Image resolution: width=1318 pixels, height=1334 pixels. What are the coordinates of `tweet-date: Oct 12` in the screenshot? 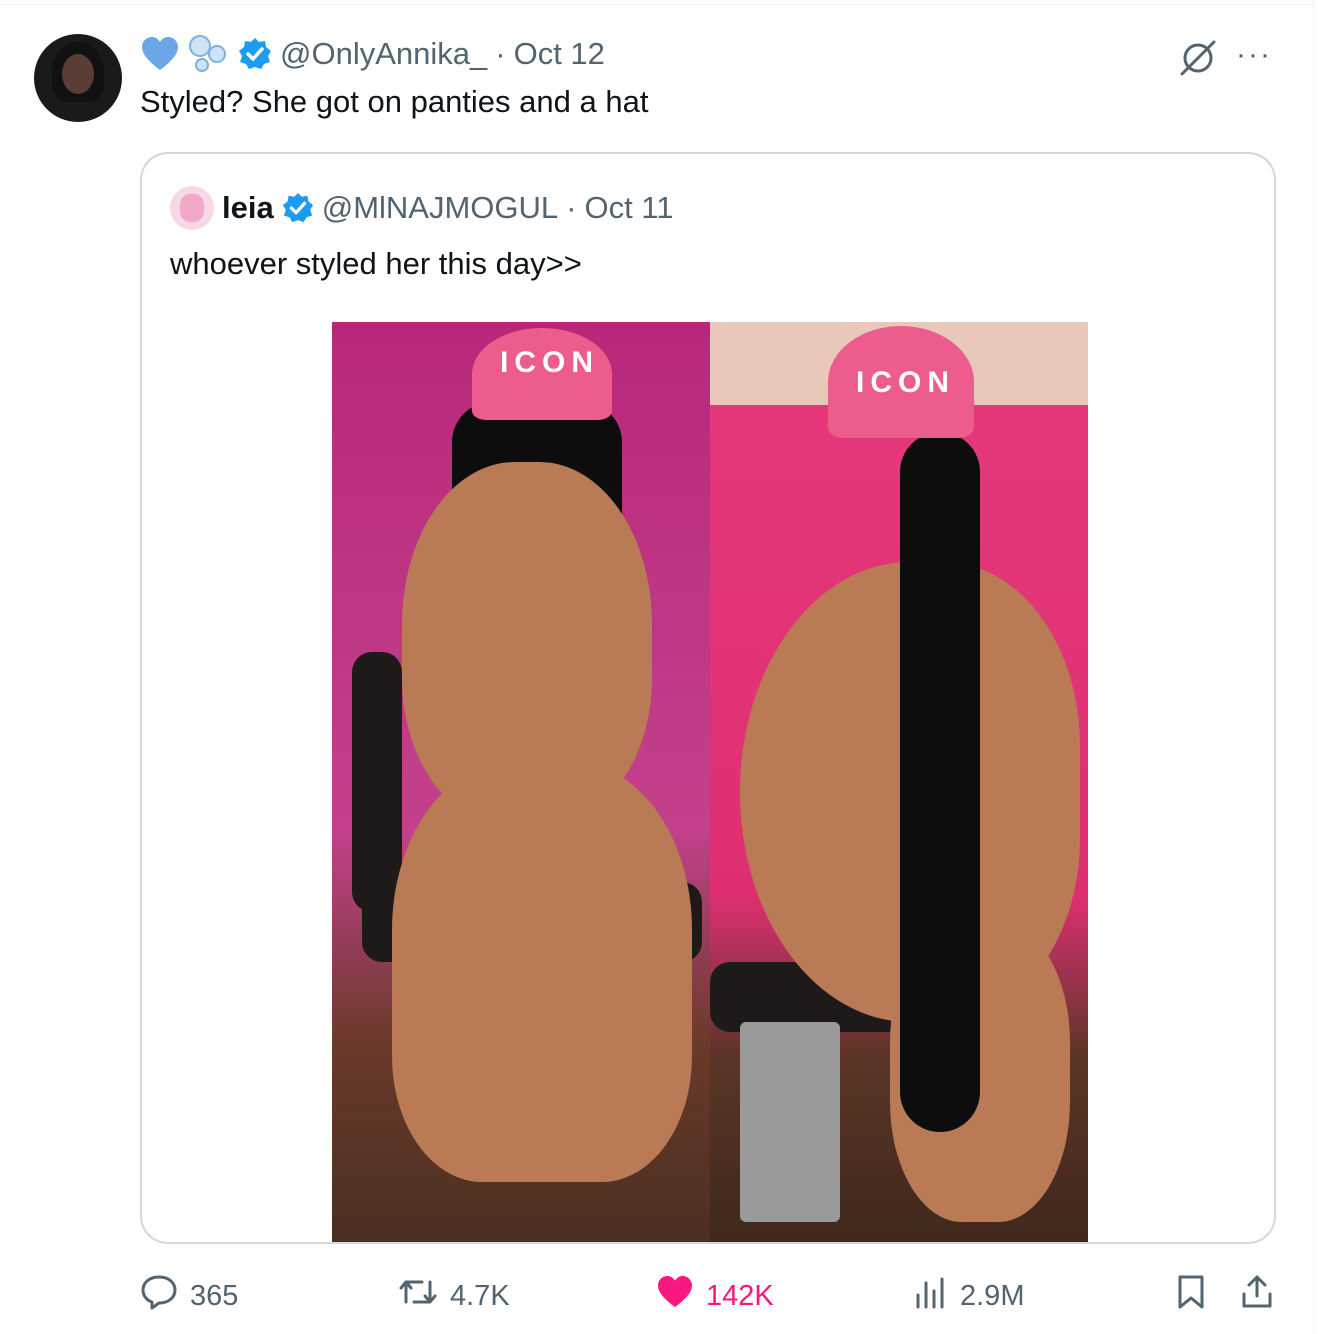 It's located at (559, 54).